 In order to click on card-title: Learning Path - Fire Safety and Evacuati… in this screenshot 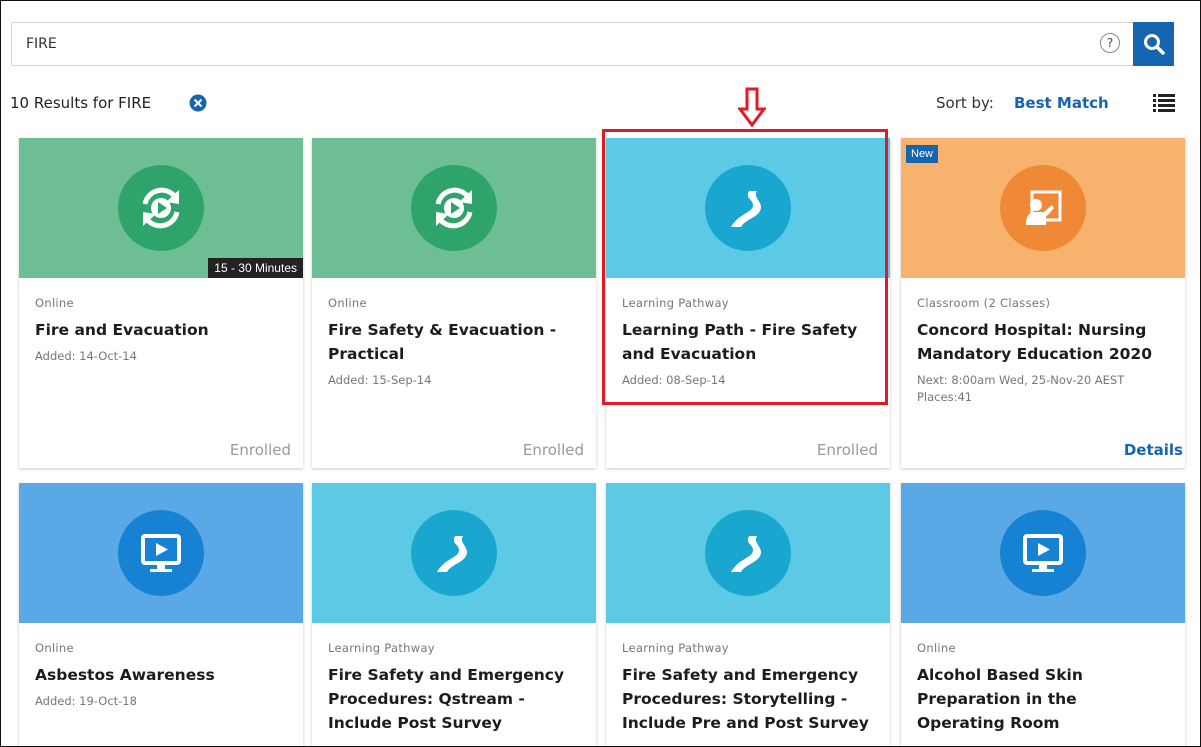, I will do `click(748, 342)`.